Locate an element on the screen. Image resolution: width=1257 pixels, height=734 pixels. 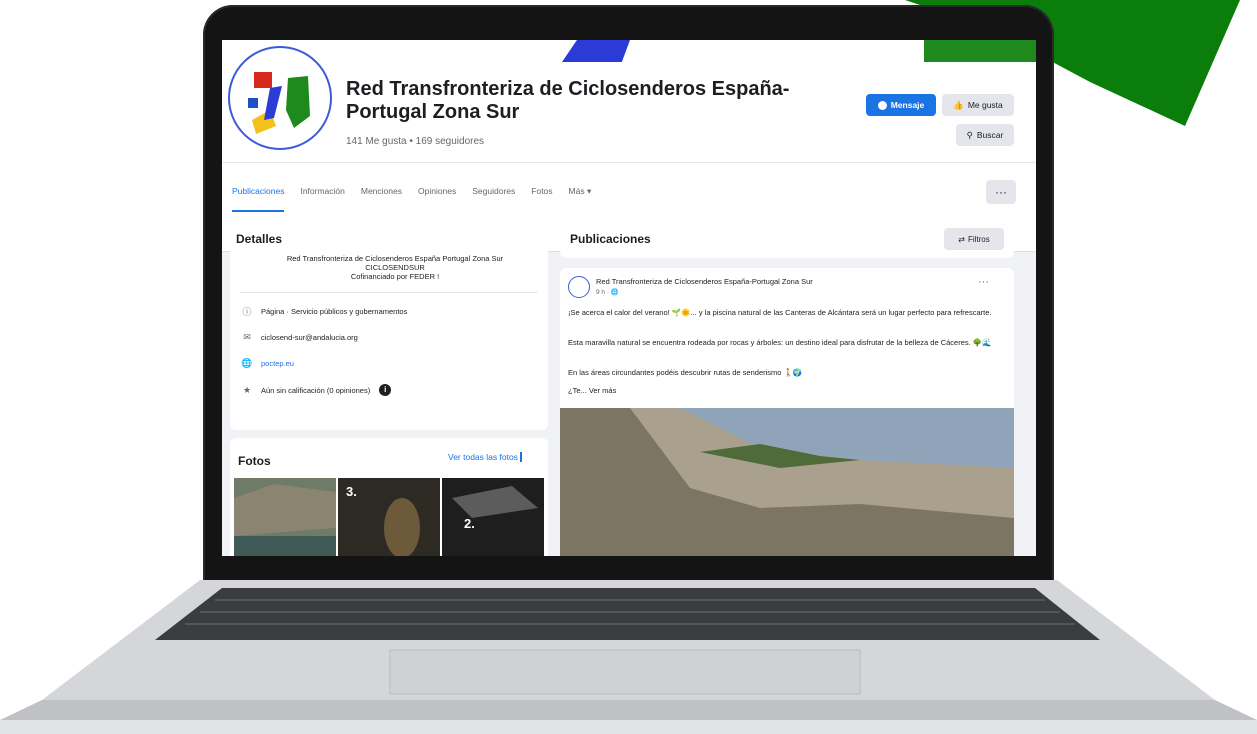
filter-button: ⇄ Filtros is located at coordinates (974, 239).